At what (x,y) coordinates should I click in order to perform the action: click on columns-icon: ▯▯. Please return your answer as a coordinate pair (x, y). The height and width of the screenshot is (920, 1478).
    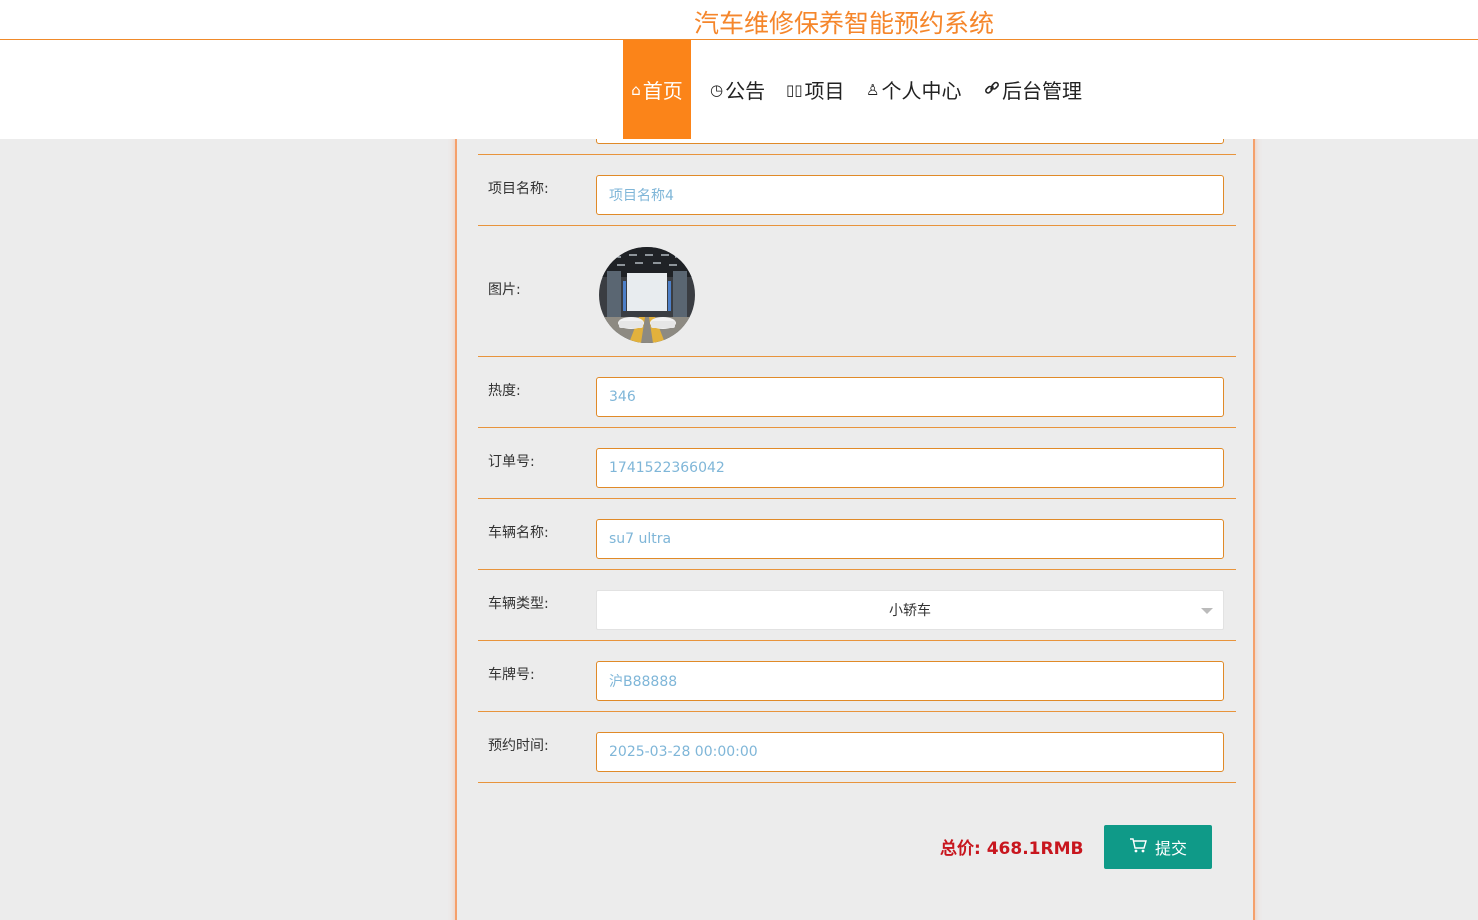
    Looking at the image, I should click on (794, 89).